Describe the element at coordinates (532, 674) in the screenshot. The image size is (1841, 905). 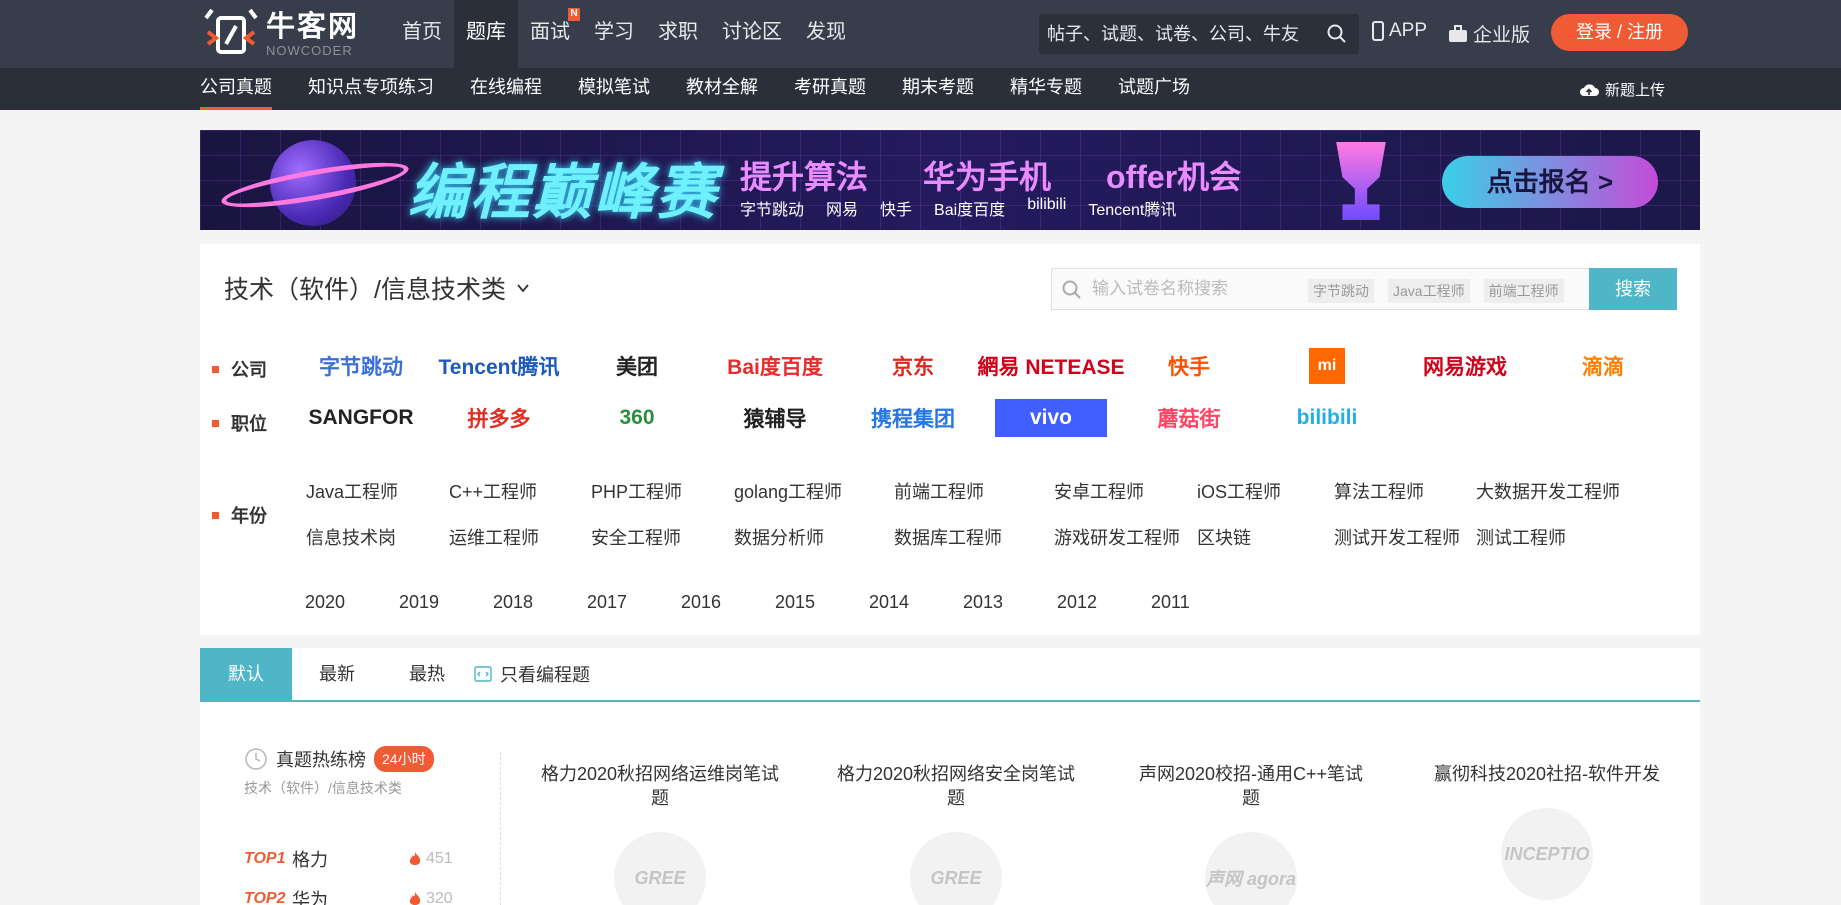
I see `code-only-filter: 只看编程题` at that location.